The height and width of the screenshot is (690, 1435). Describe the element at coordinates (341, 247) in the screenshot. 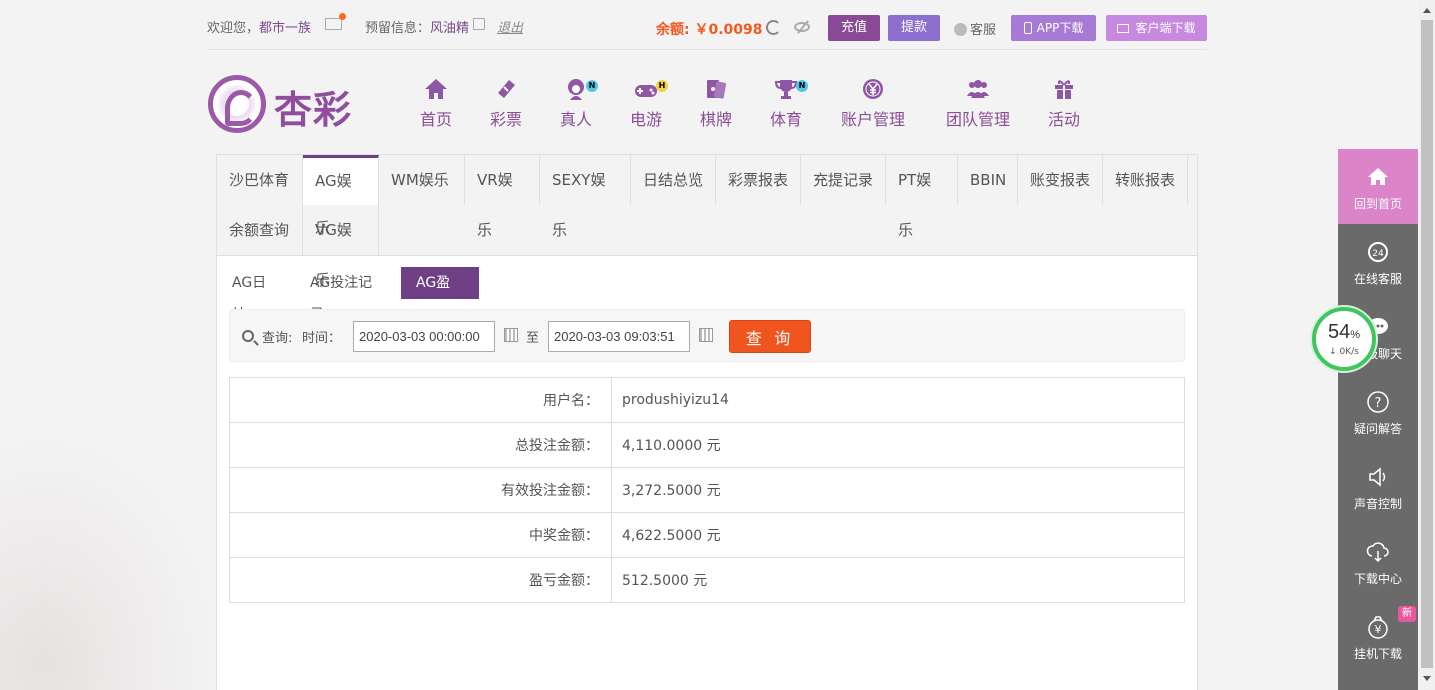

I see `tab-vg: VG娱乐` at that location.